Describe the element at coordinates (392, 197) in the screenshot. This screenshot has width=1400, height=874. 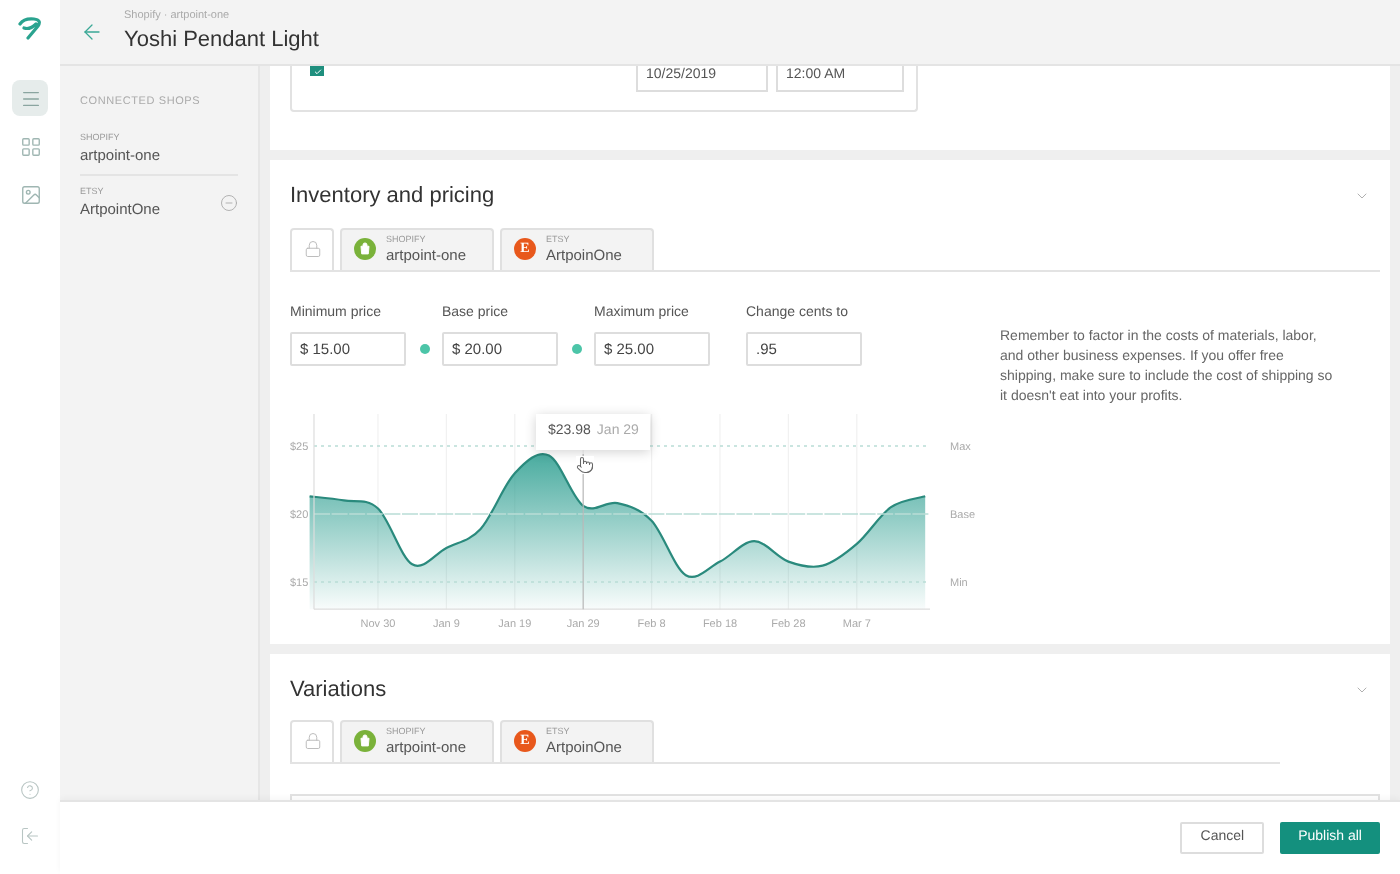
I see `section-title: Inventory and pricing` at that location.